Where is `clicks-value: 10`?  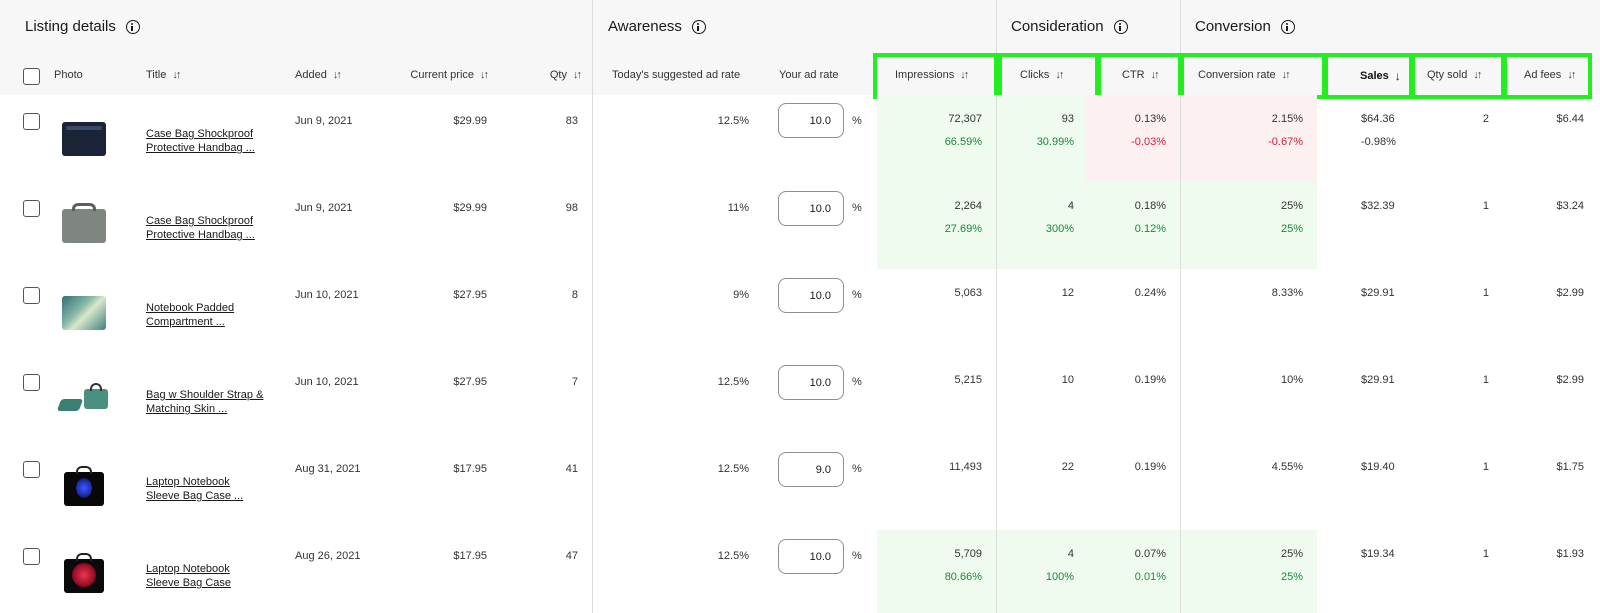 clicks-value: 10 is located at coordinates (1067, 380).